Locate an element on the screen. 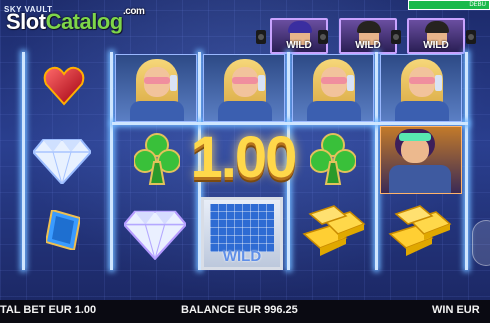 This screenshot has height=323, width=490. blueprint-grid is located at coordinates (242, 228).